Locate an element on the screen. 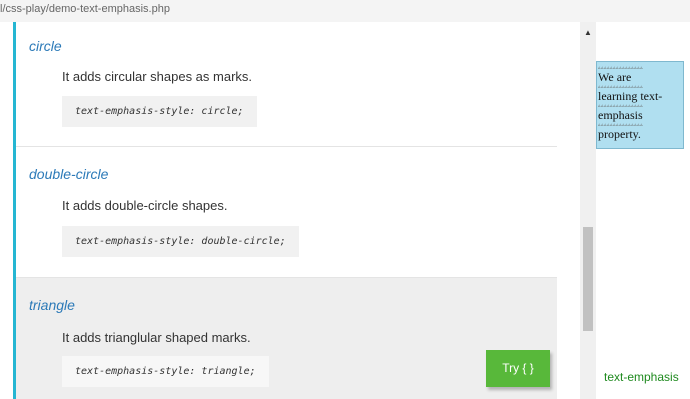 This screenshot has width=690, height=399. demo-line: ▵▵▵▵▵▵▵▵▵▵▵▵▵▵▵ property. is located at coordinates (640, 130).